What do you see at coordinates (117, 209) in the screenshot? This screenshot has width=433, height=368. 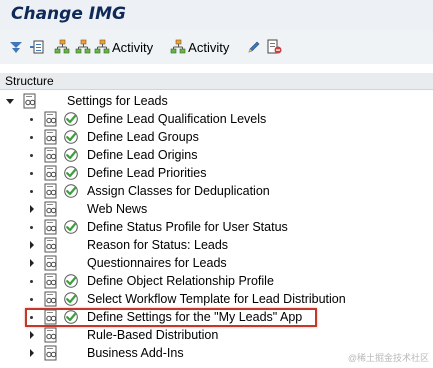 I see `tree-item-label: Web News` at bounding box center [117, 209].